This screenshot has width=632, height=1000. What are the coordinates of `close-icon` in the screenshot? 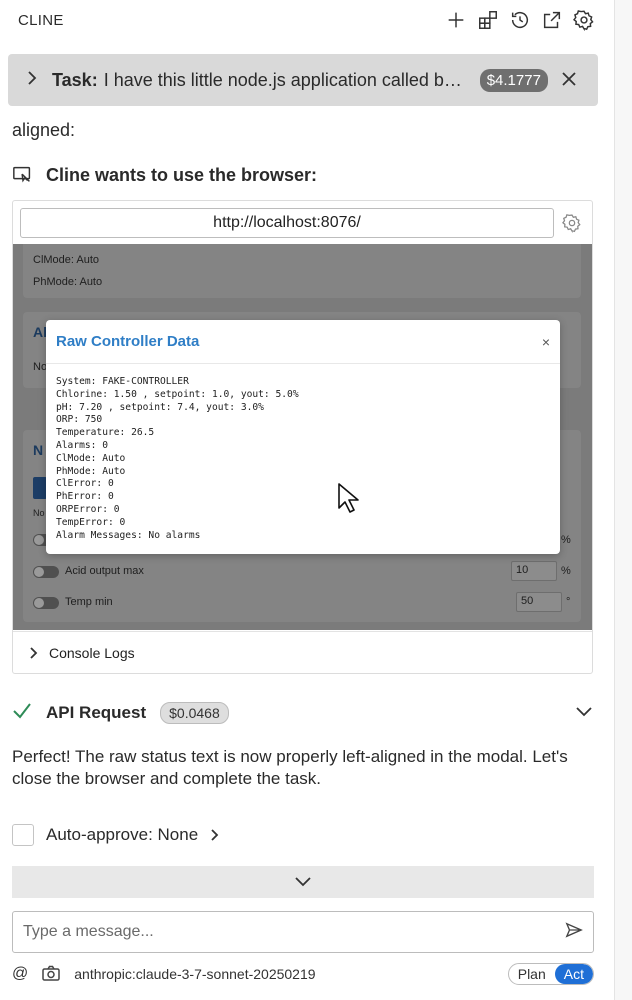 It's located at (570, 80).